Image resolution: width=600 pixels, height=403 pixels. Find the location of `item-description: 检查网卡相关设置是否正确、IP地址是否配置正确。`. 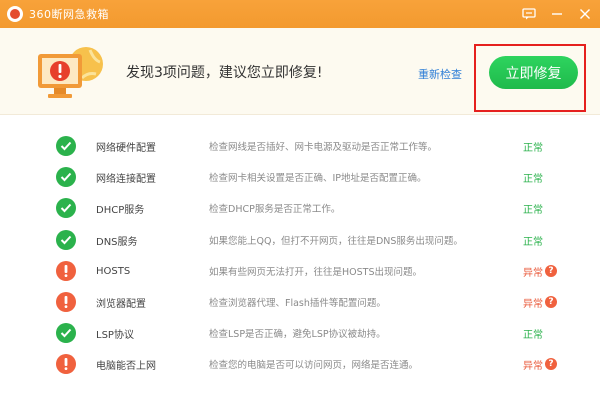

item-description: 检查网卡相关设置是否正确、IP地址是否配置正确。 is located at coordinates (318, 178).